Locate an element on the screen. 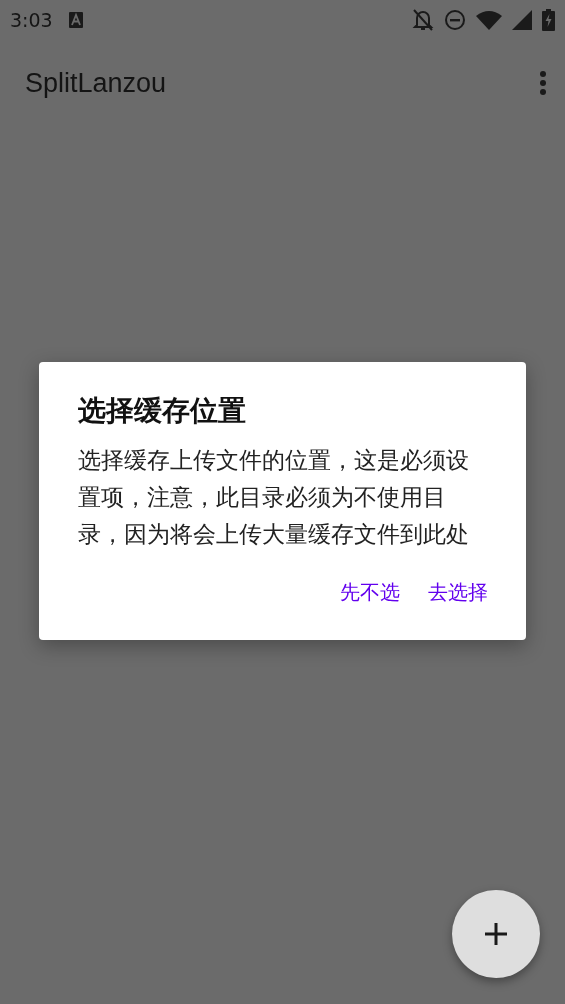 The image size is (565, 1004). dialog-button: 先不选 is located at coordinates (370, 592).